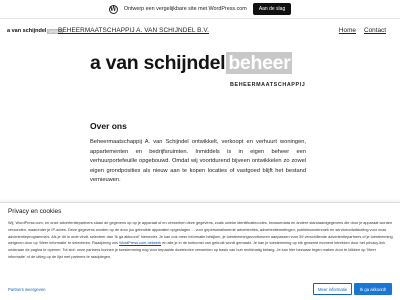 The height and width of the screenshot is (300, 400). Describe the element at coordinates (347, 30) in the screenshot. I see `nav-home: Home` at that location.